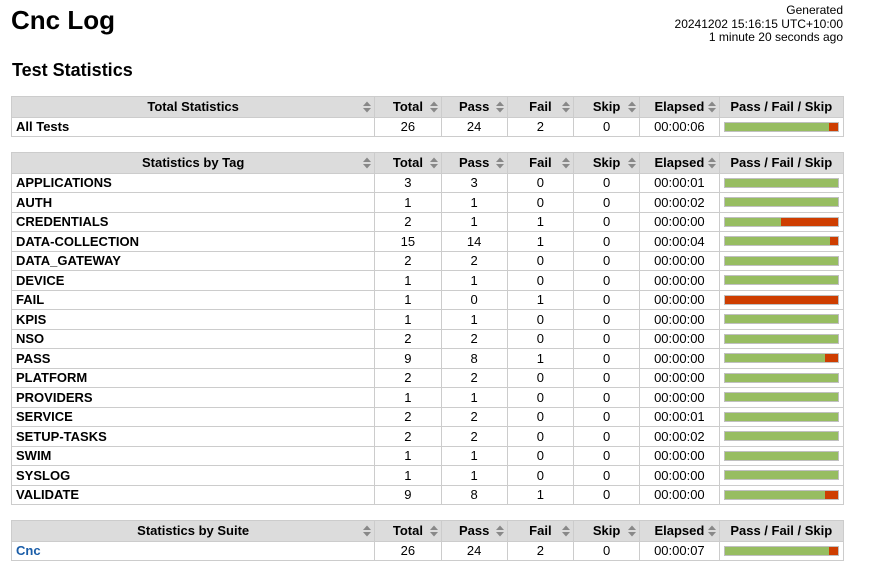 The height and width of the screenshot is (575, 888). What do you see at coordinates (781, 163) in the screenshot?
I see `column-header-graph: Pass / Fail / Skip` at bounding box center [781, 163].